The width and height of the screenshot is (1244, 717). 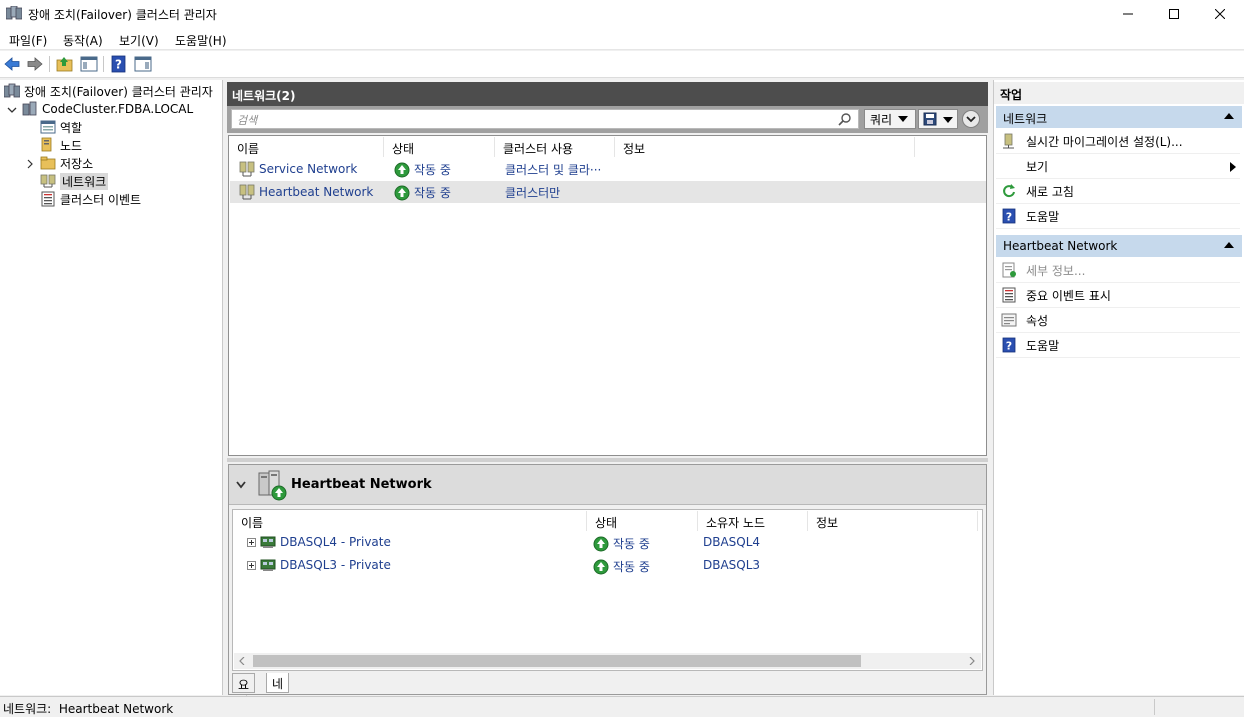 I want to click on search-icon, so click(x=845, y=119).